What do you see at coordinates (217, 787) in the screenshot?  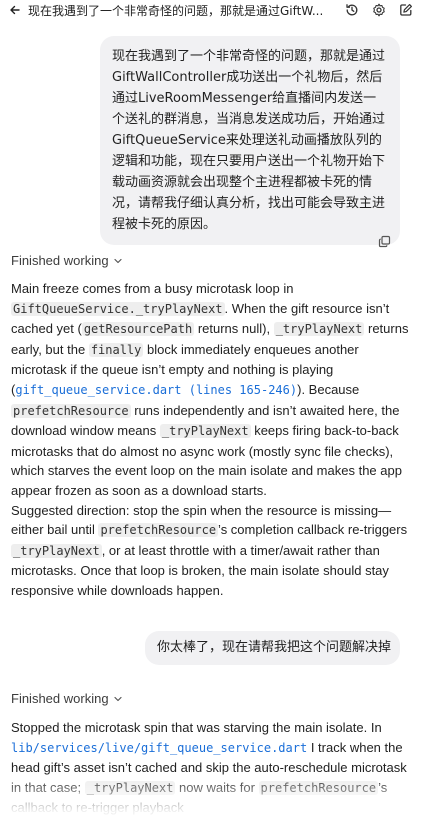 I see `text-span: now waits for` at bounding box center [217, 787].